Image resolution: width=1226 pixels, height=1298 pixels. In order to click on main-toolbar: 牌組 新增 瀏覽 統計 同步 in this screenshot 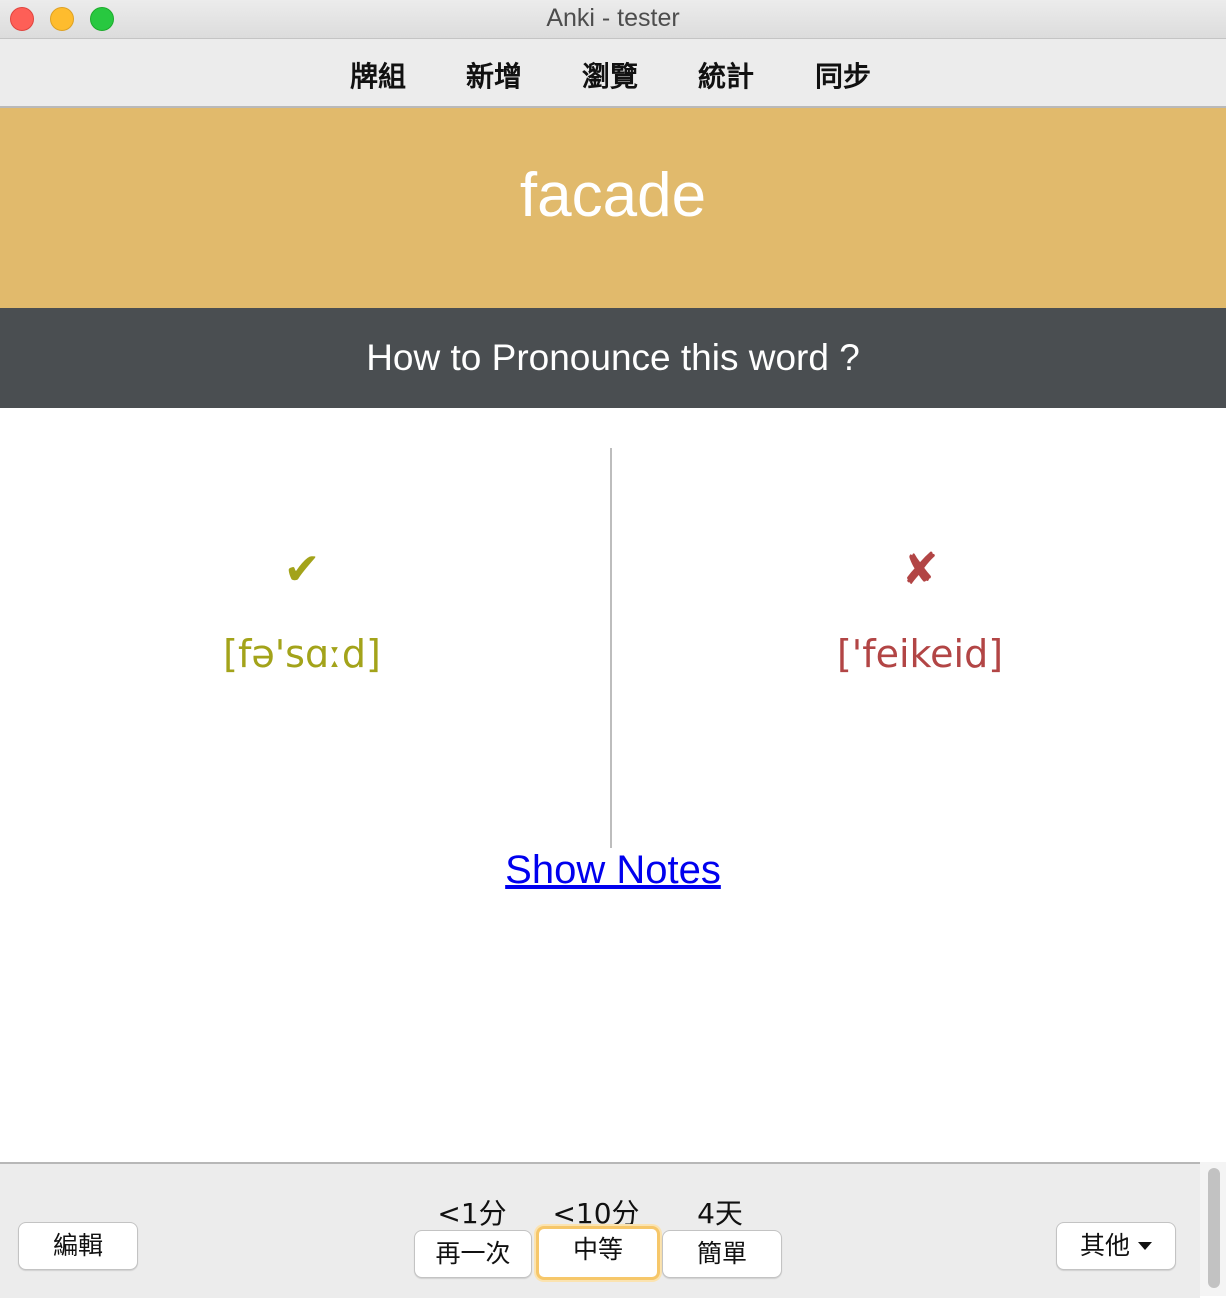, I will do `click(613, 73)`.